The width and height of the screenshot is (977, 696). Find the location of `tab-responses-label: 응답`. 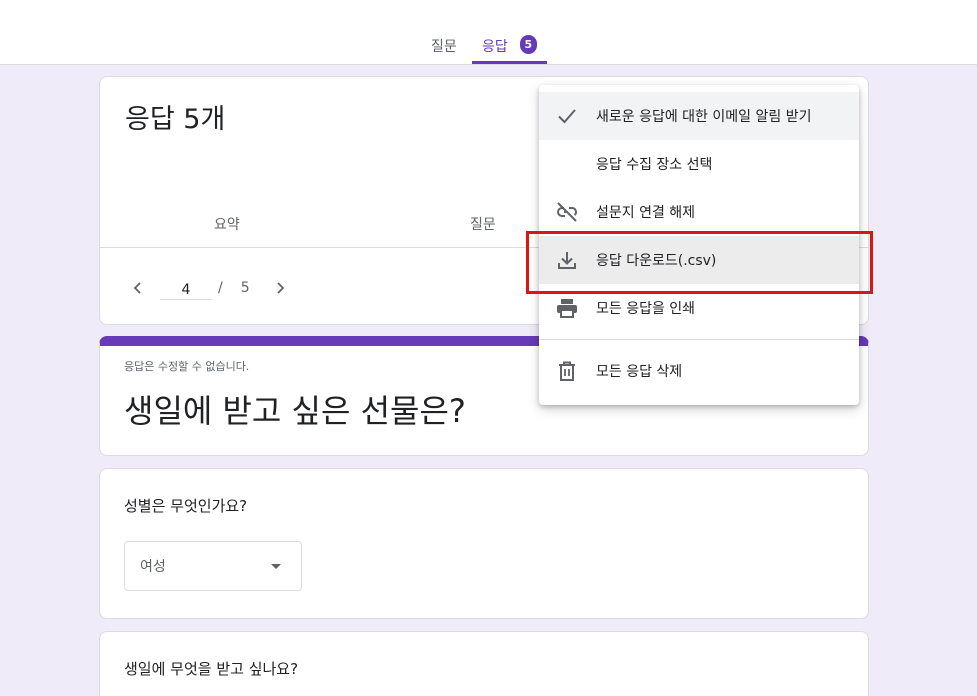

tab-responses-label: 응답 is located at coordinates (495, 47).